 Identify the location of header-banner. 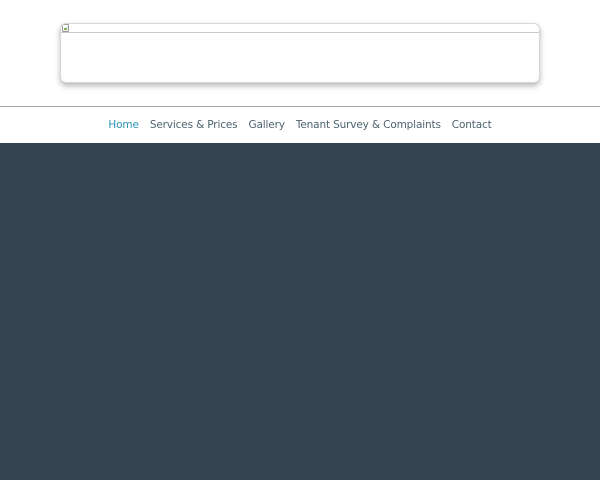
(300, 53).